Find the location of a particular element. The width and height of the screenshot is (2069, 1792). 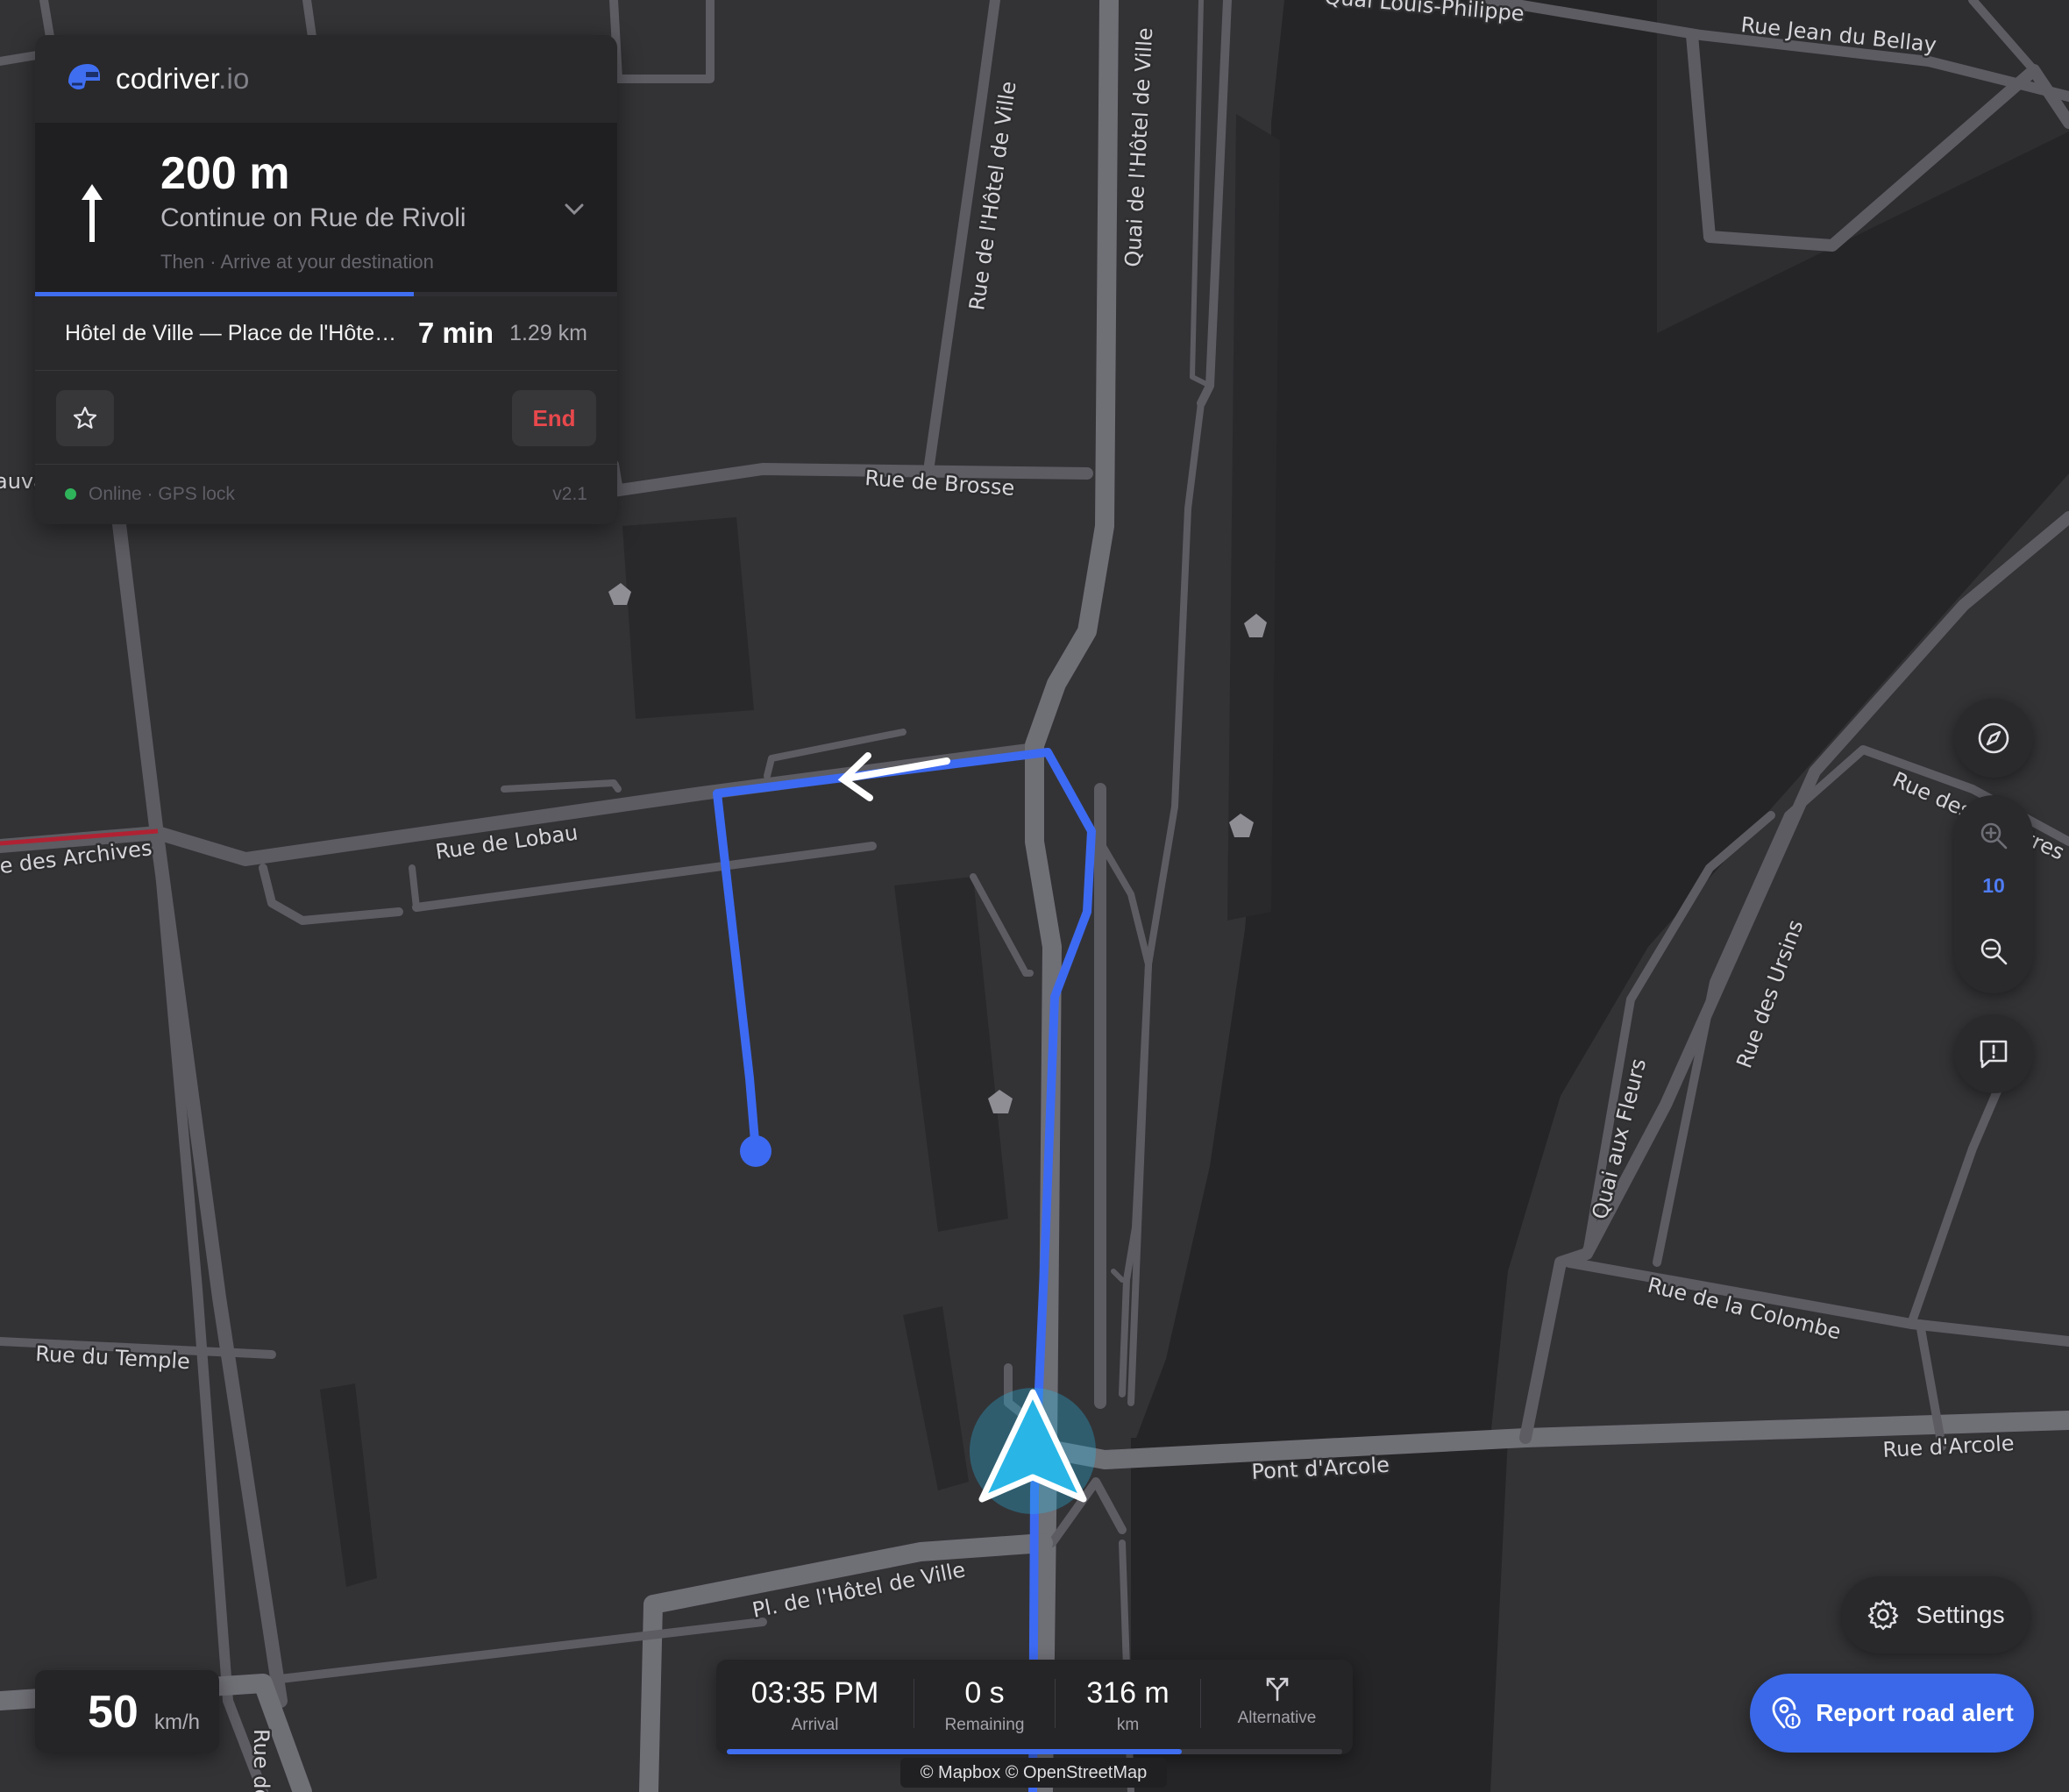

arrival-cell: 03:35 PM Arrival is located at coordinates (815, 1703).